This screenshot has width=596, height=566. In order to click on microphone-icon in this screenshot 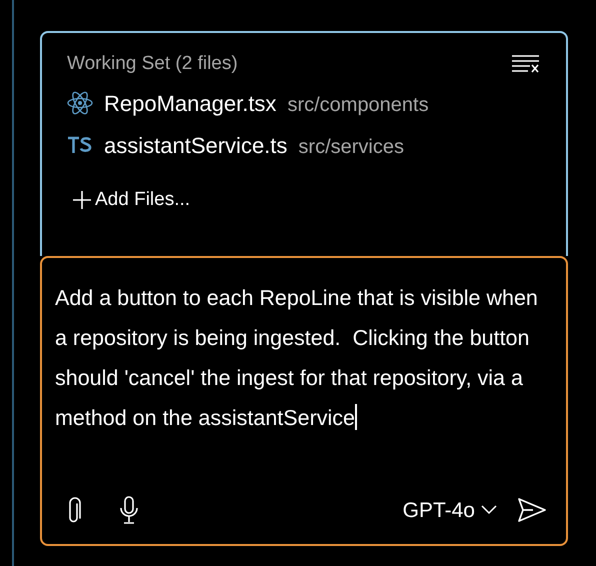, I will do `click(129, 510)`.